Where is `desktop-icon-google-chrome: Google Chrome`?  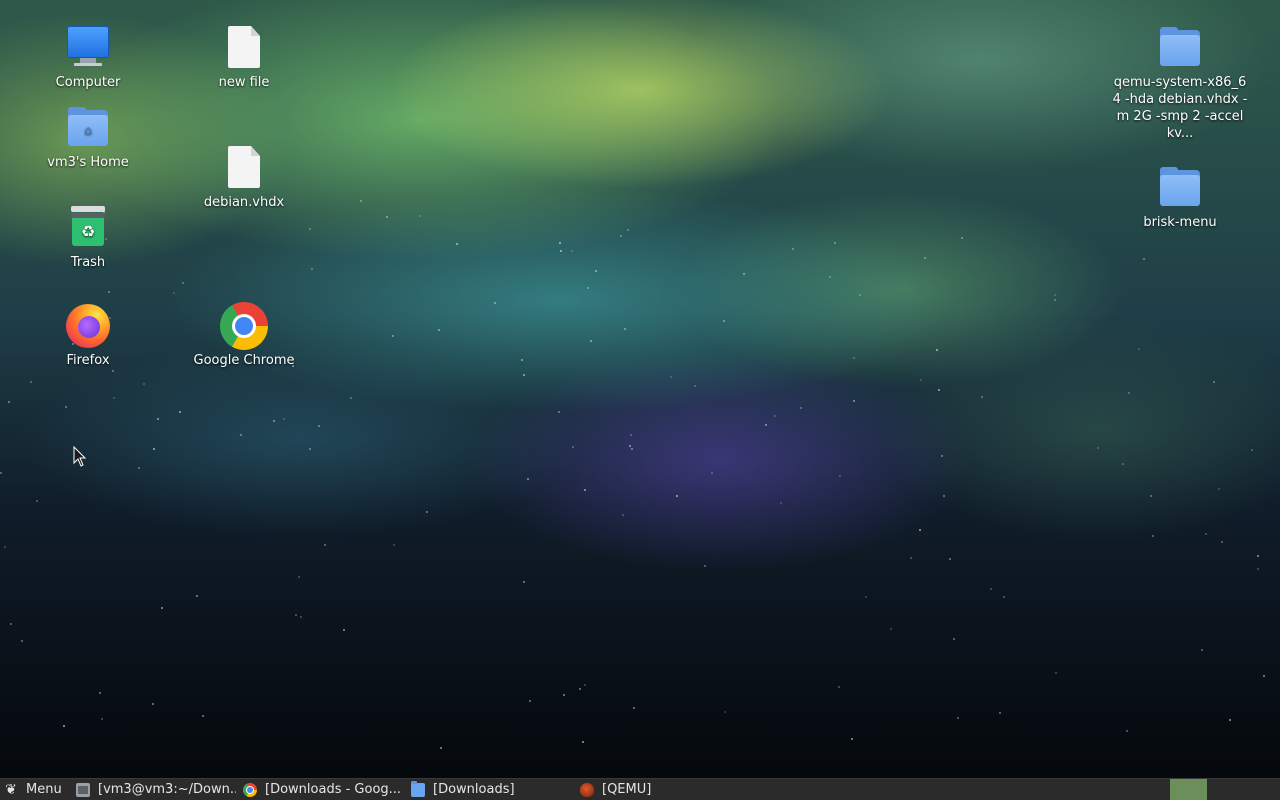 desktop-icon-google-chrome: Google Chrome is located at coordinates (244, 335).